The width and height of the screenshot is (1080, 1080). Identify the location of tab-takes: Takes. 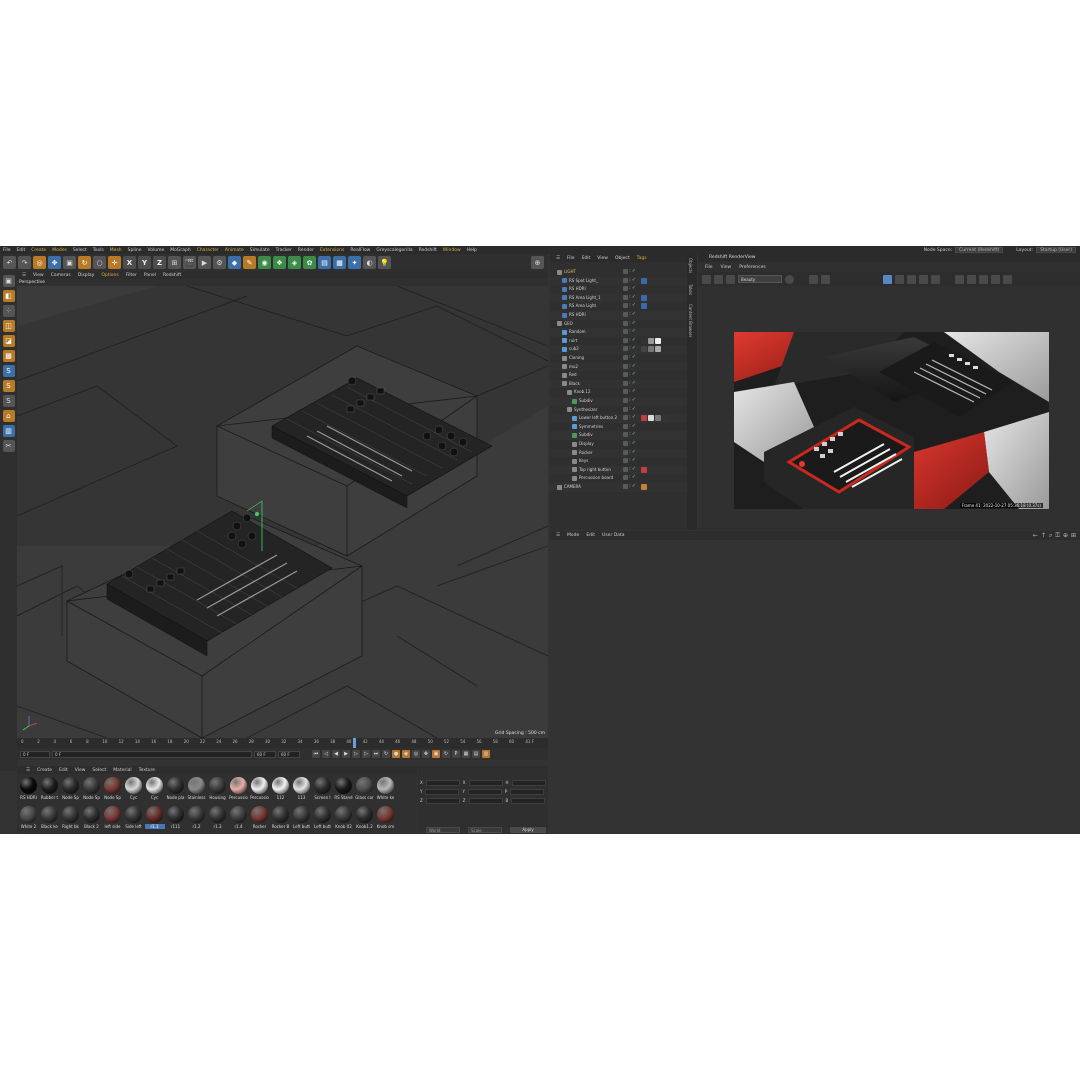
(690, 289).